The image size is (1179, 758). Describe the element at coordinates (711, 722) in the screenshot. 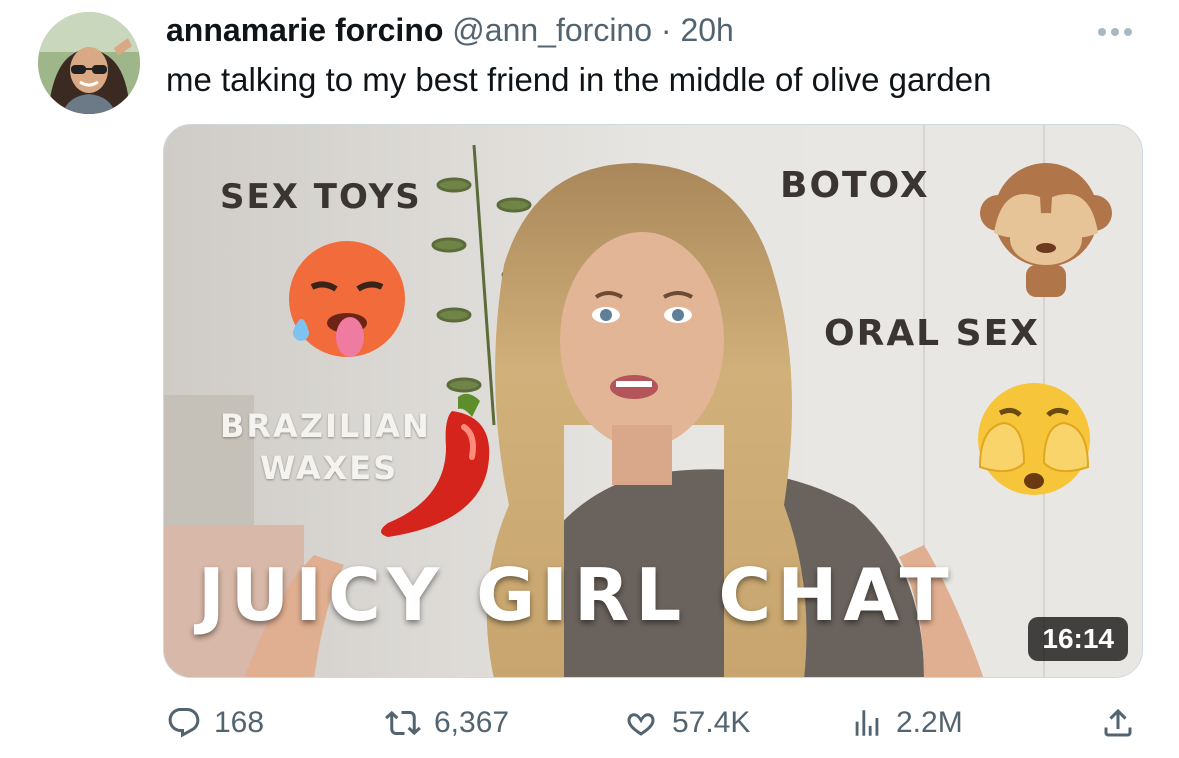

I see `like-count: 57.4K` at that location.